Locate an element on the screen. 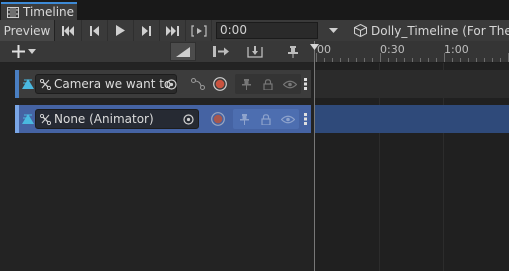 The height and width of the screenshot is (271, 509). time-ruler: 00 0:30 1:00 is located at coordinates (412, 52).